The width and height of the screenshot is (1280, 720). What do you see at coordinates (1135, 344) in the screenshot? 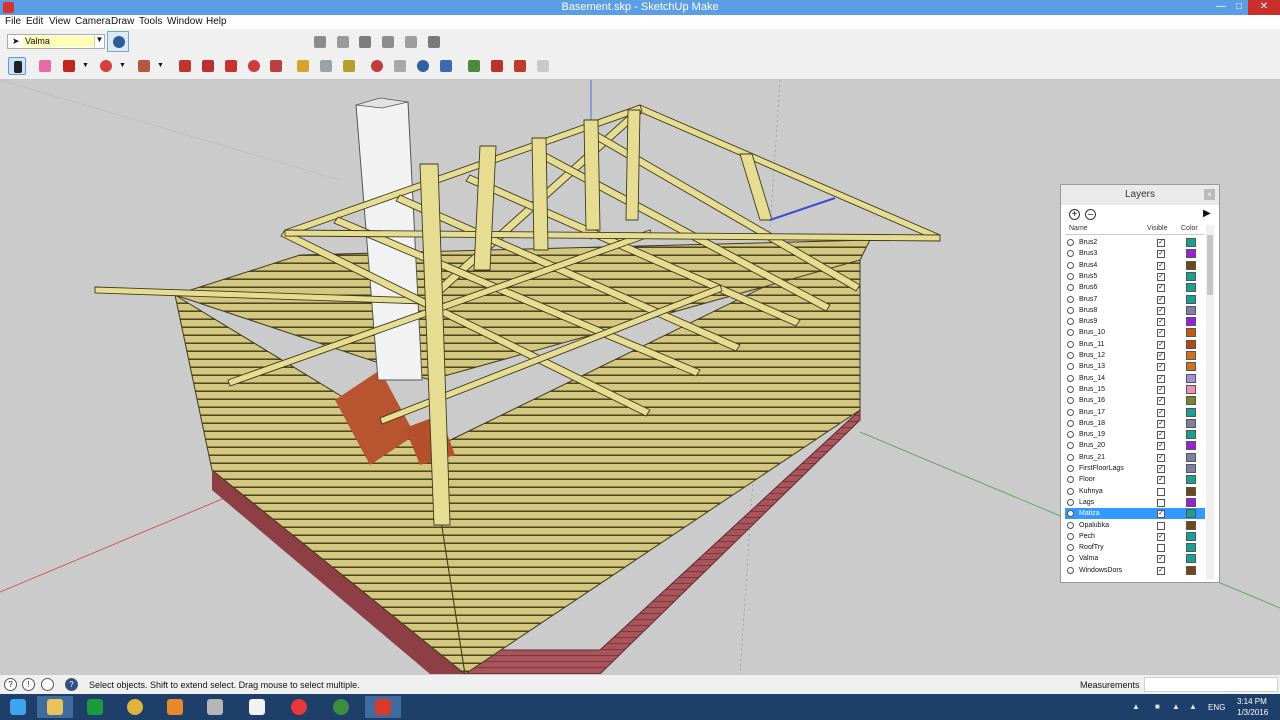
I see `layer-row: Brus_11 ✓` at bounding box center [1135, 344].